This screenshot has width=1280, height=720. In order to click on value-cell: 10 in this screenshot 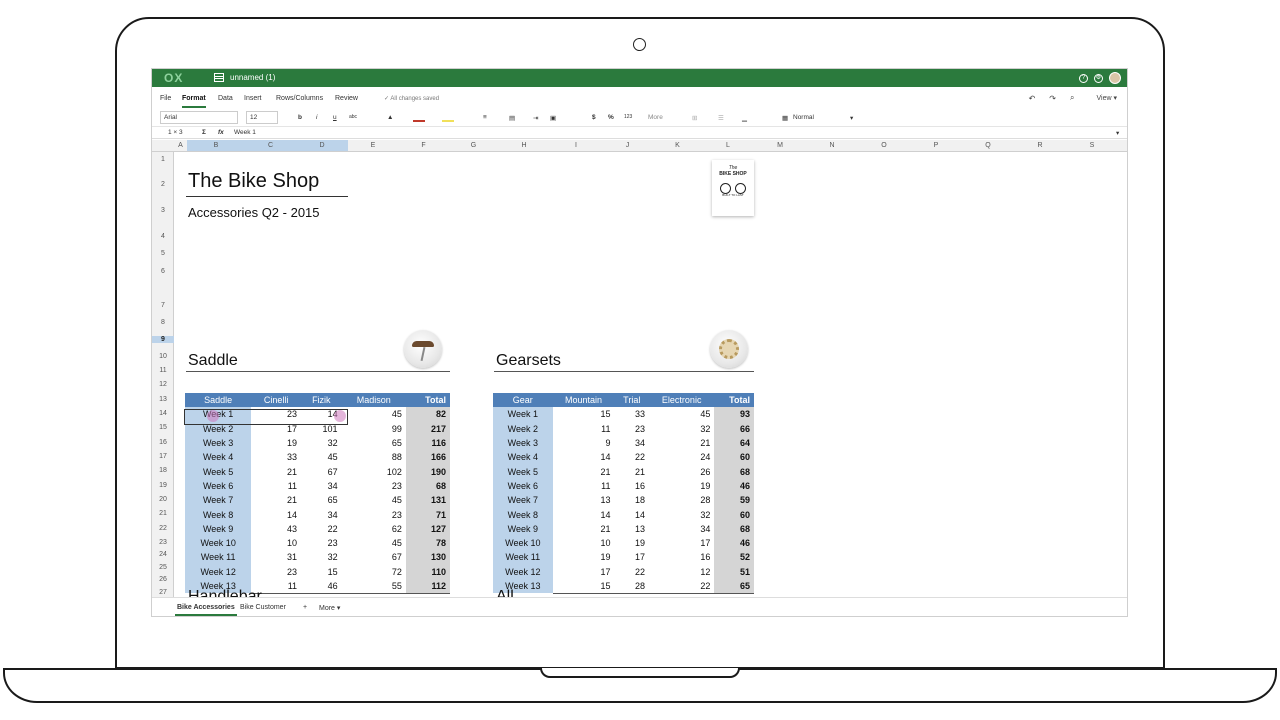, I will do `click(584, 543)`.